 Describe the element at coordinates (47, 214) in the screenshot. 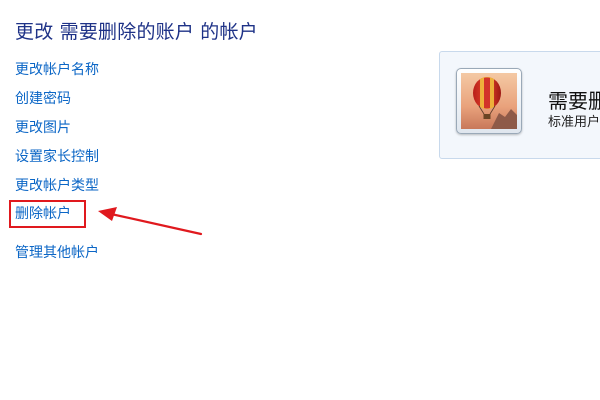

I see `delete-account-highlight` at that location.